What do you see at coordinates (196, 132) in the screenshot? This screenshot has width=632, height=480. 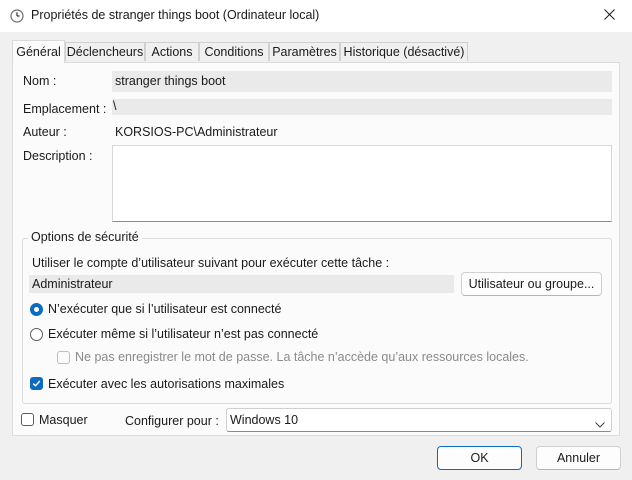 I see `author-value: KORSIOS-PC\Administrateur` at bounding box center [196, 132].